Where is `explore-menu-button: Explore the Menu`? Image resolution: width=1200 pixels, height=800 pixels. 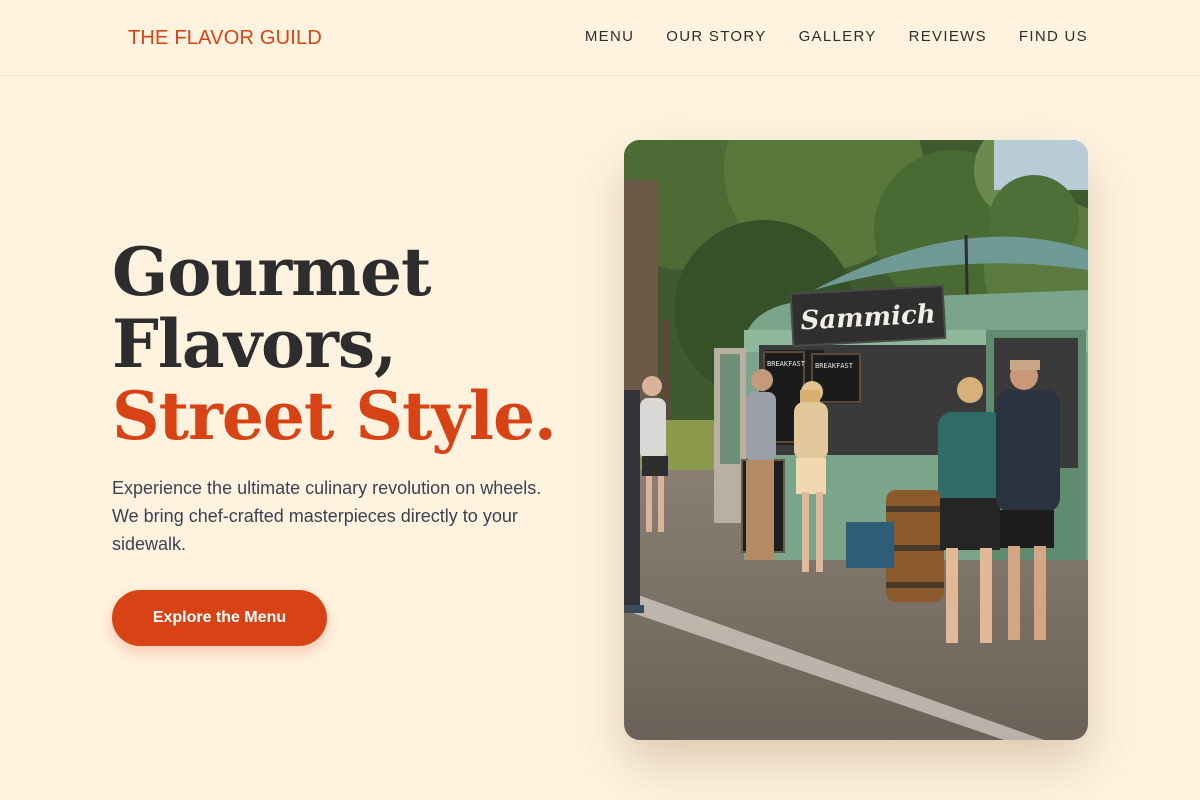
explore-menu-button: Explore the Menu is located at coordinates (219, 618).